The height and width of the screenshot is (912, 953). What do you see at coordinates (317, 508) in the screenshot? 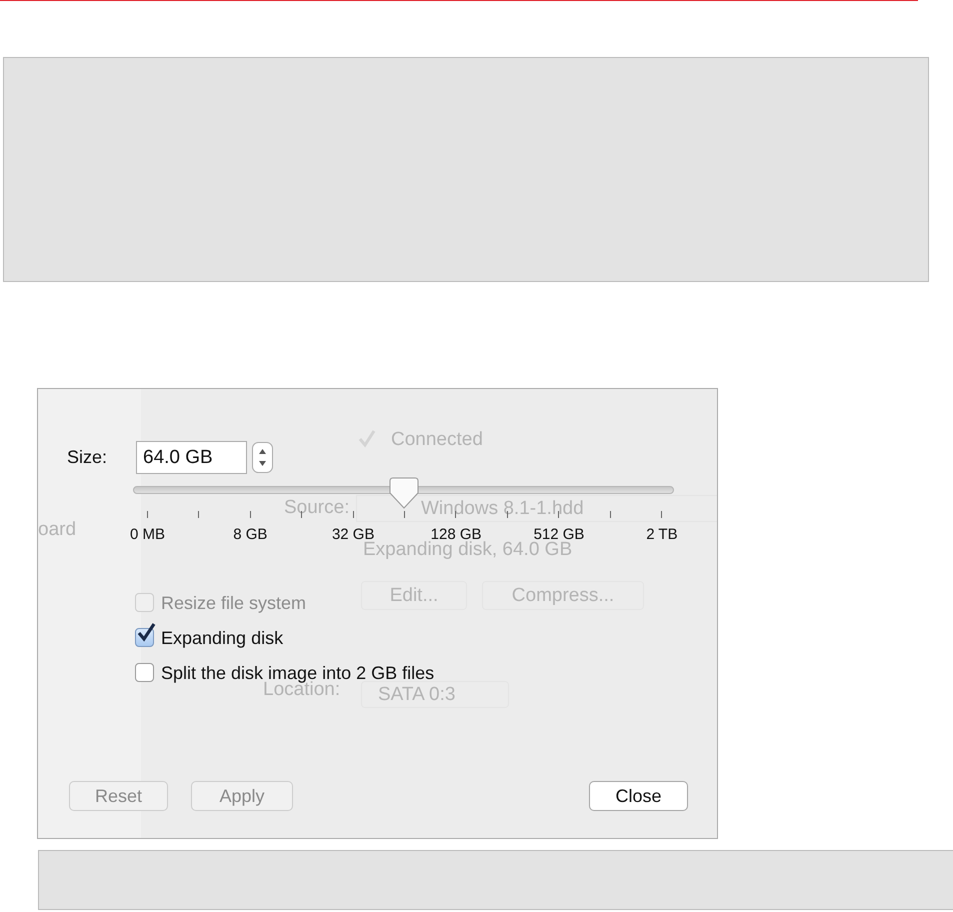
I see `source-label: Source:` at bounding box center [317, 508].